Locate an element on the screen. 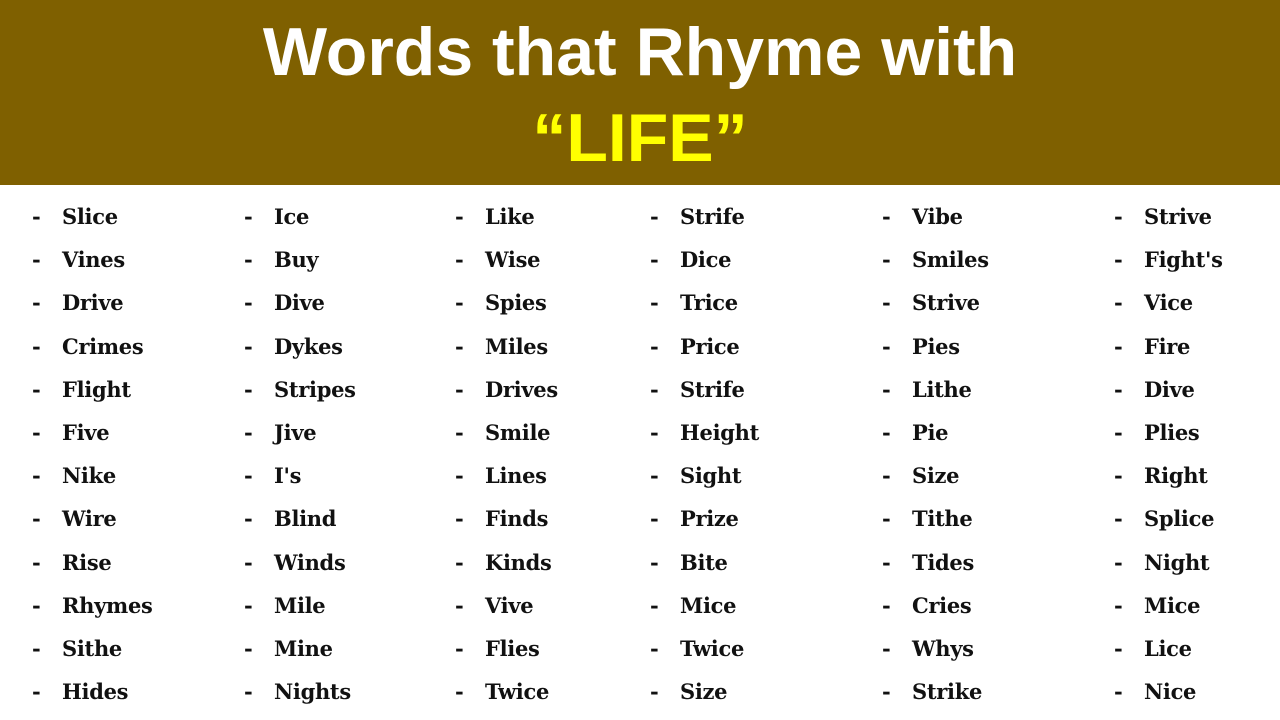 The height and width of the screenshot is (720, 1280). rhyme-word: Splice is located at coordinates (1179, 518).